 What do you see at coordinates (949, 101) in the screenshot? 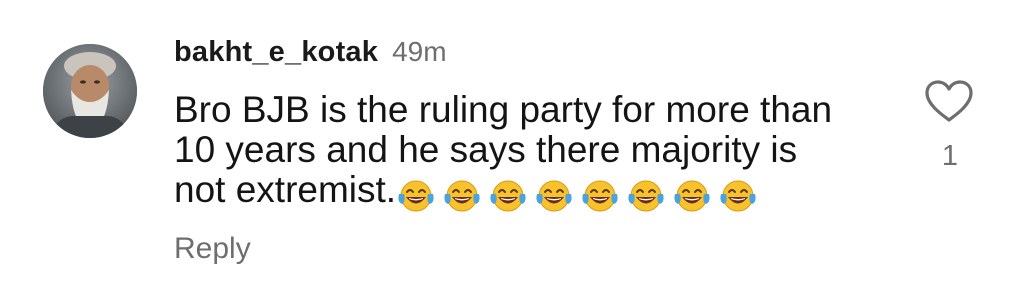
I see `heart-outline-icon` at bounding box center [949, 101].